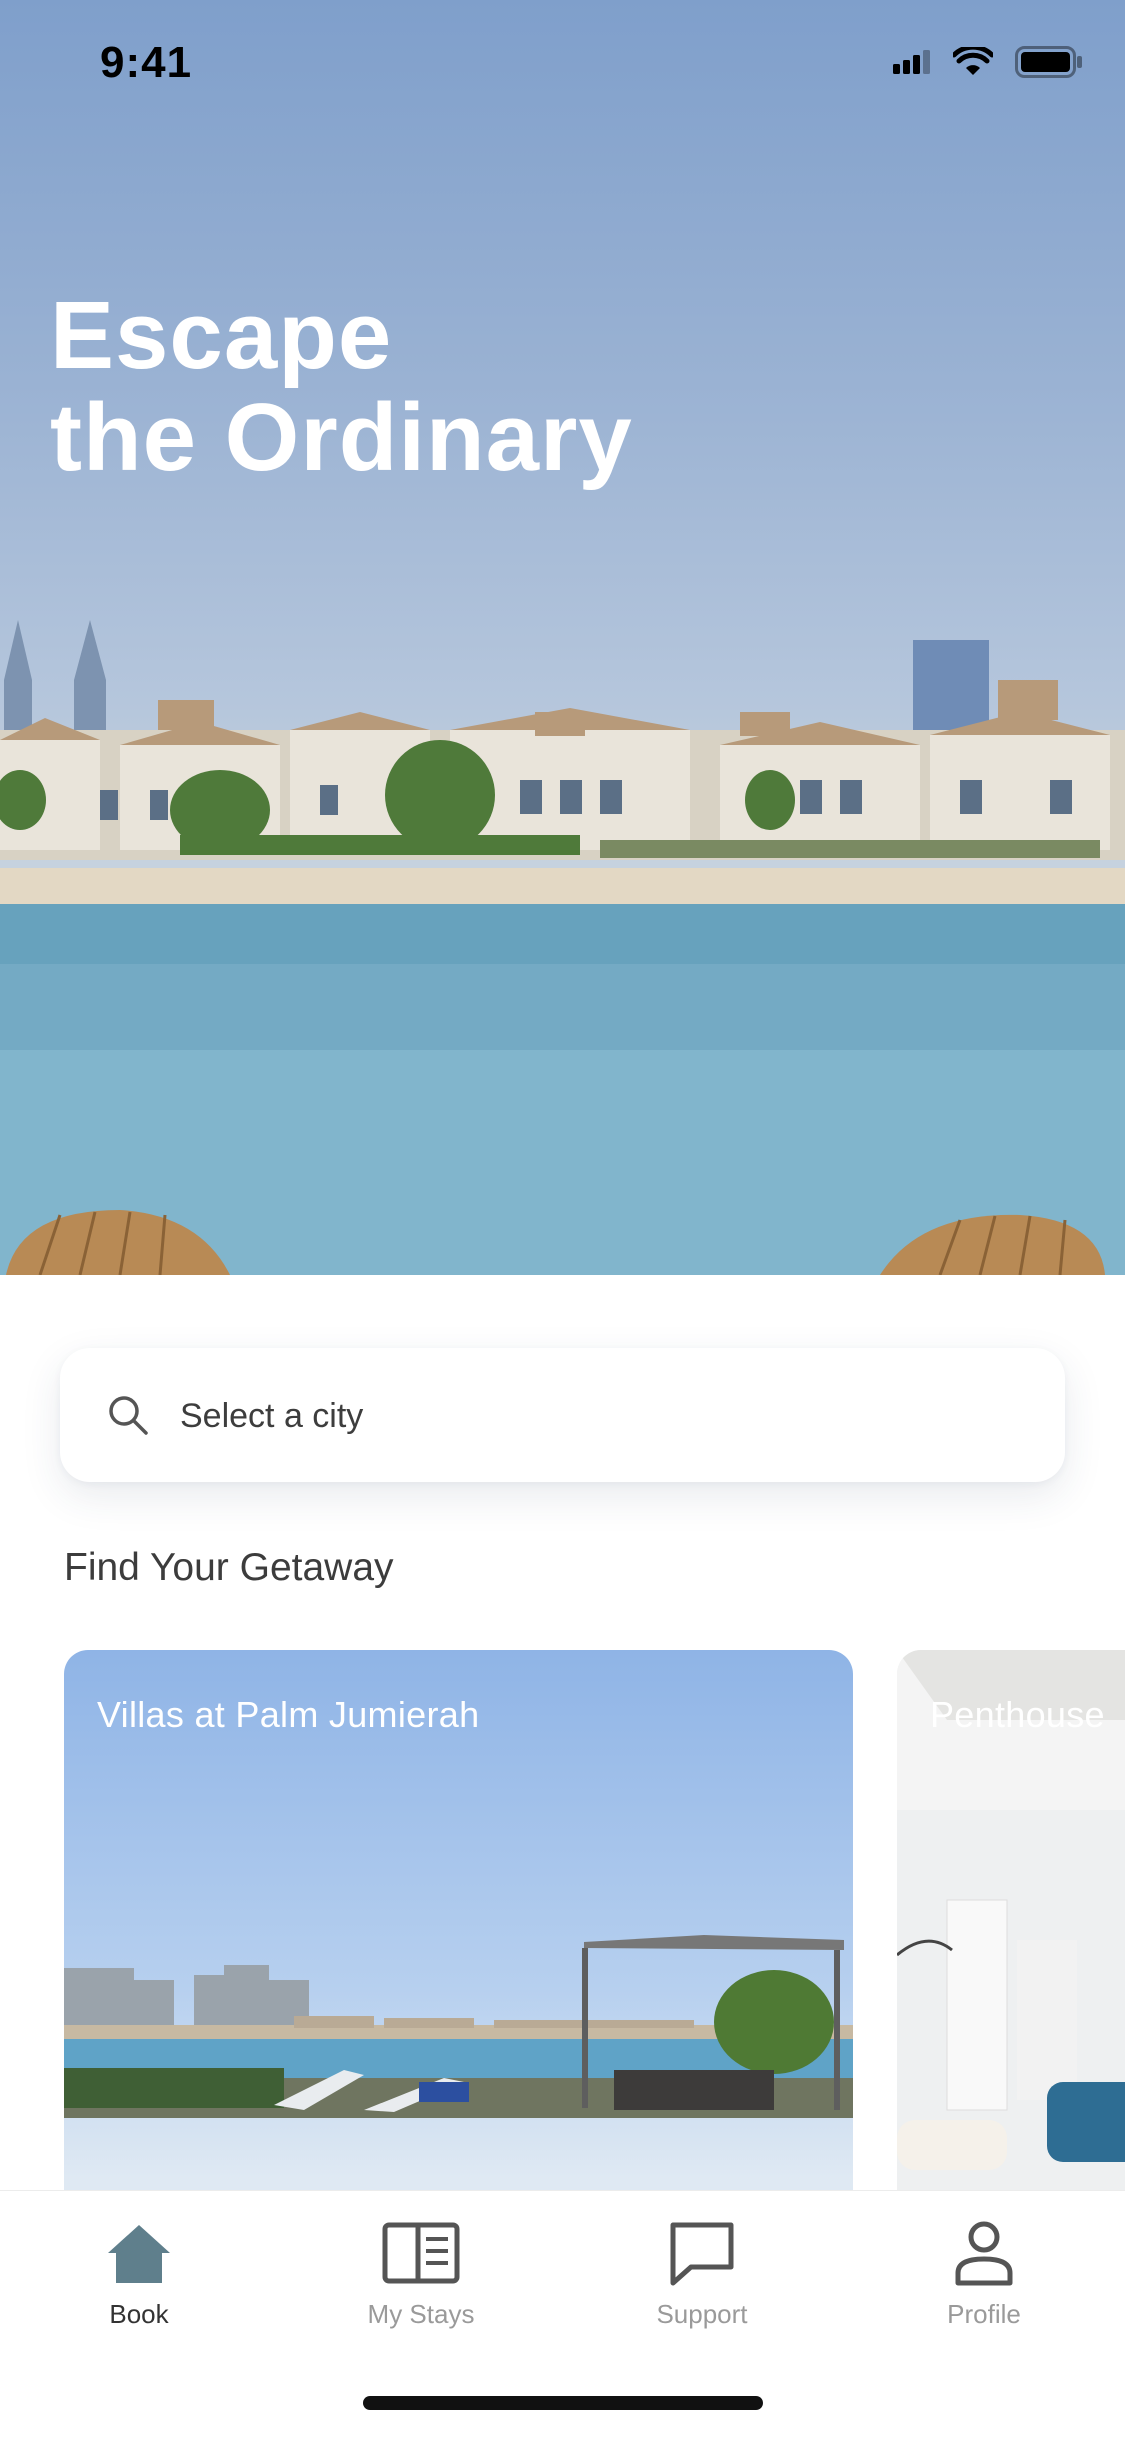 The image size is (1125, 2437). Describe the element at coordinates (973, 61) in the screenshot. I see `wifi-icon` at that location.